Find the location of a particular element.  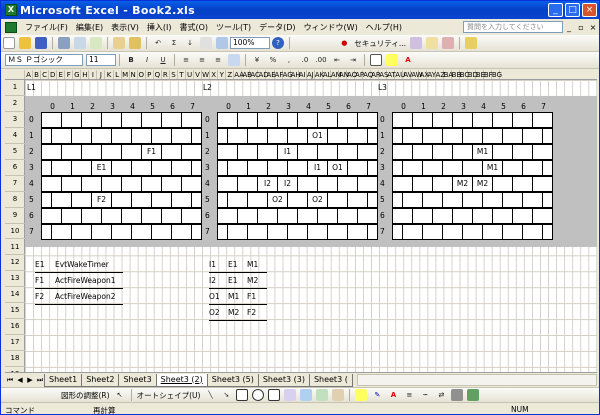

column-header-bc: BC is located at coordinates (464, 74).